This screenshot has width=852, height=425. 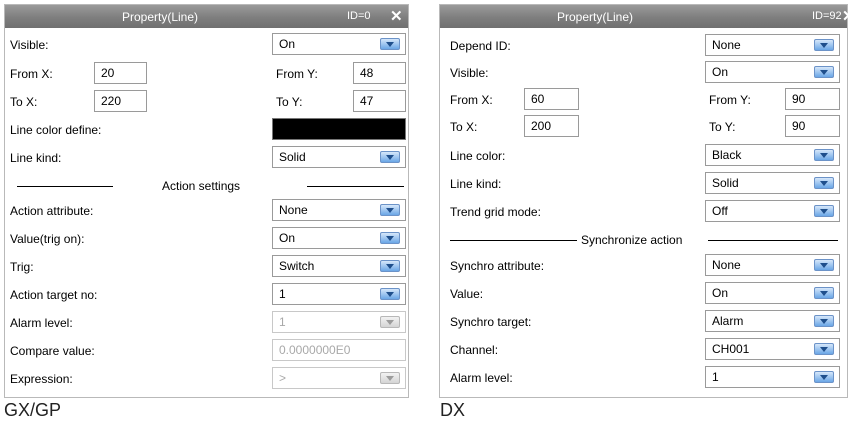 I want to click on channel-label: Channel:, so click(x=474, y=350).